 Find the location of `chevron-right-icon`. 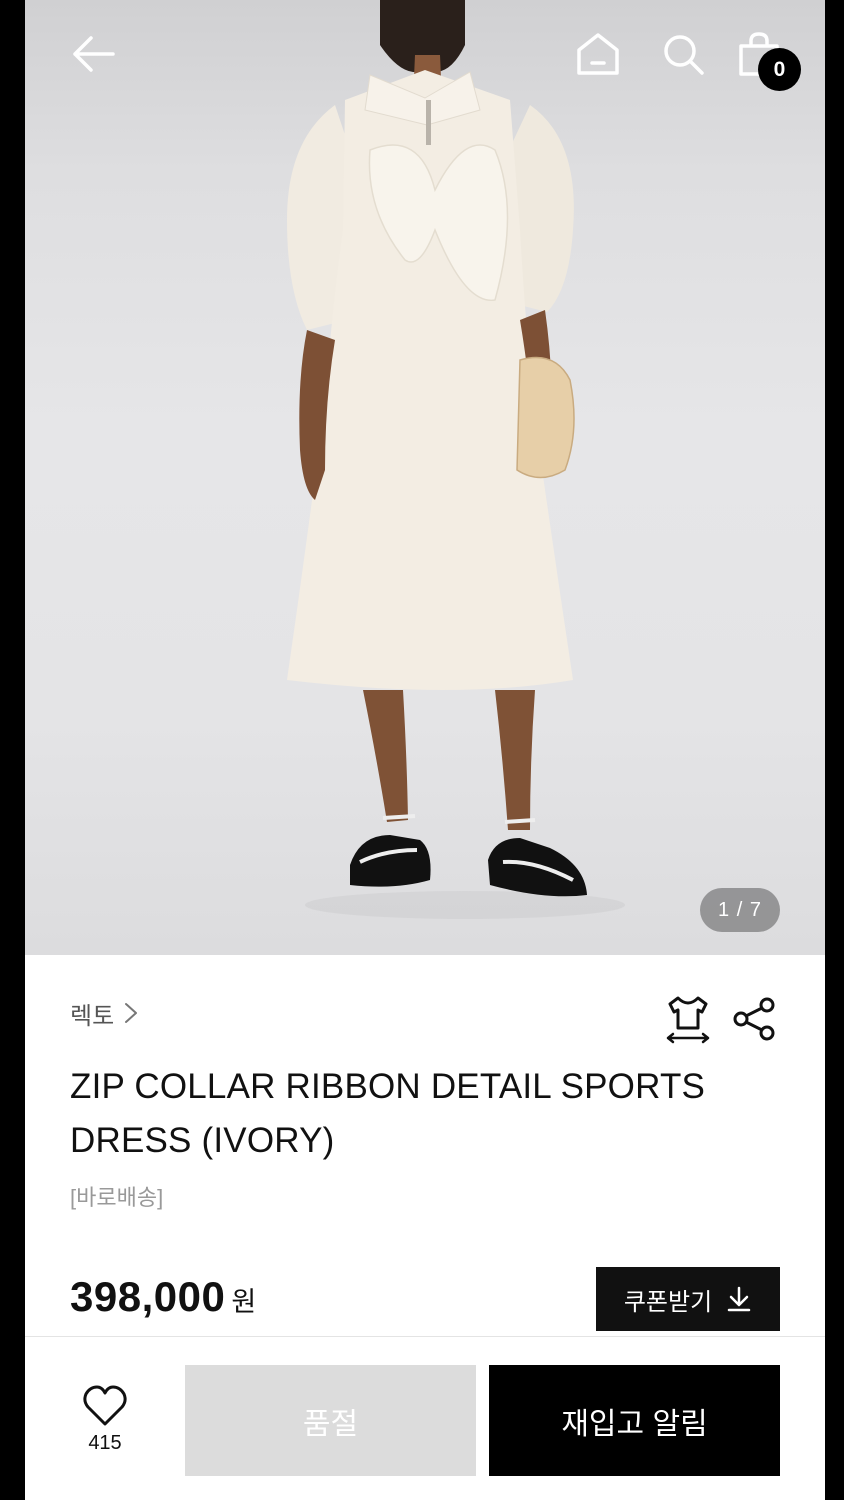

chevron-right-icon is located at coordinates (131, 1013).